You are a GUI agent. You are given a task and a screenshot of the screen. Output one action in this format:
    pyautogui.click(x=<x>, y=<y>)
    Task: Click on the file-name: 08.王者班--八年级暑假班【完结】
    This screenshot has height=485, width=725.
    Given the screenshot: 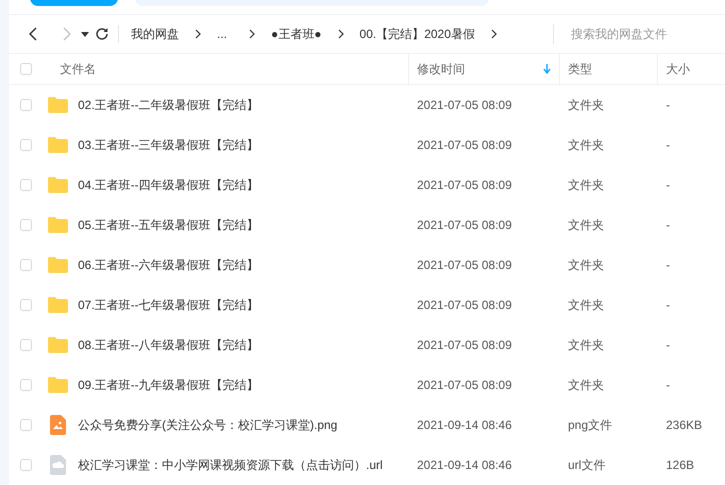 What is the action you would take?
    pyautogui.click(x=168, y=345)
    